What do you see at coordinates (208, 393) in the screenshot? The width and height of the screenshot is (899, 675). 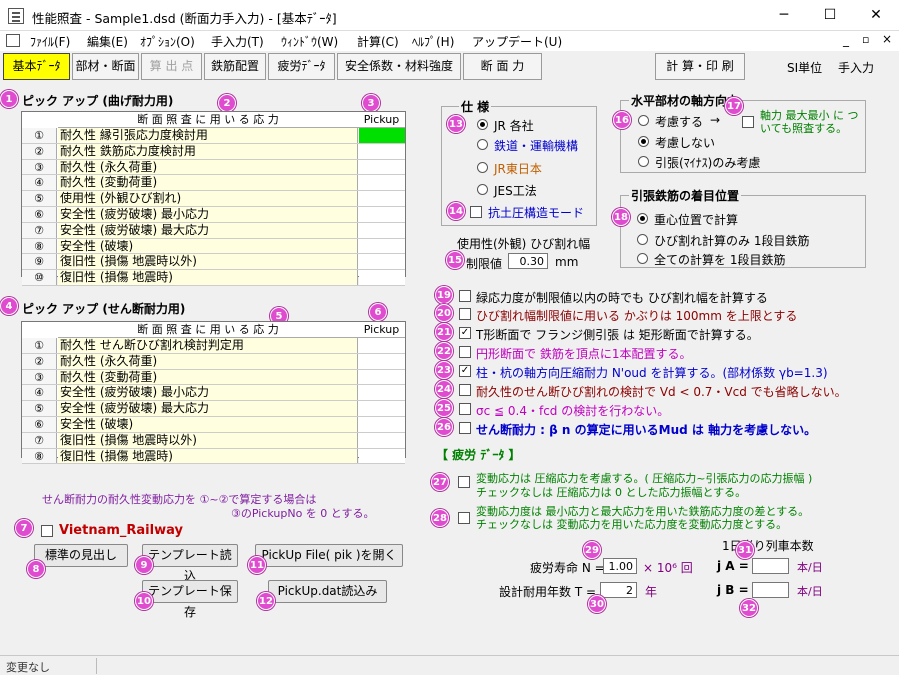 I see `pick2-row-label: 安全性 (疲労破壊) 最小応力` at bounding box center [208, 393].